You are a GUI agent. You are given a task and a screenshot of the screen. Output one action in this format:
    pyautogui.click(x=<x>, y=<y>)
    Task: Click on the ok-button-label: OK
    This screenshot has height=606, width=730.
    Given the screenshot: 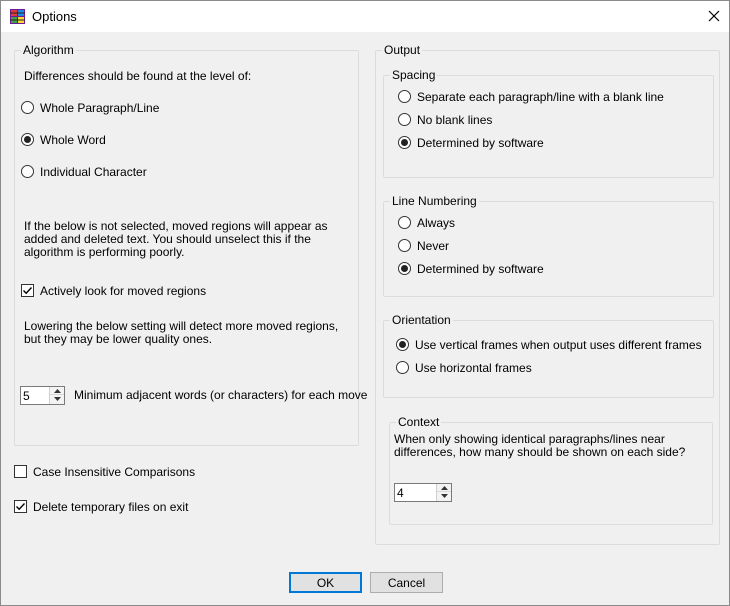 What is the action you would take?
    pyautogui.click(x=325, y=582)
    